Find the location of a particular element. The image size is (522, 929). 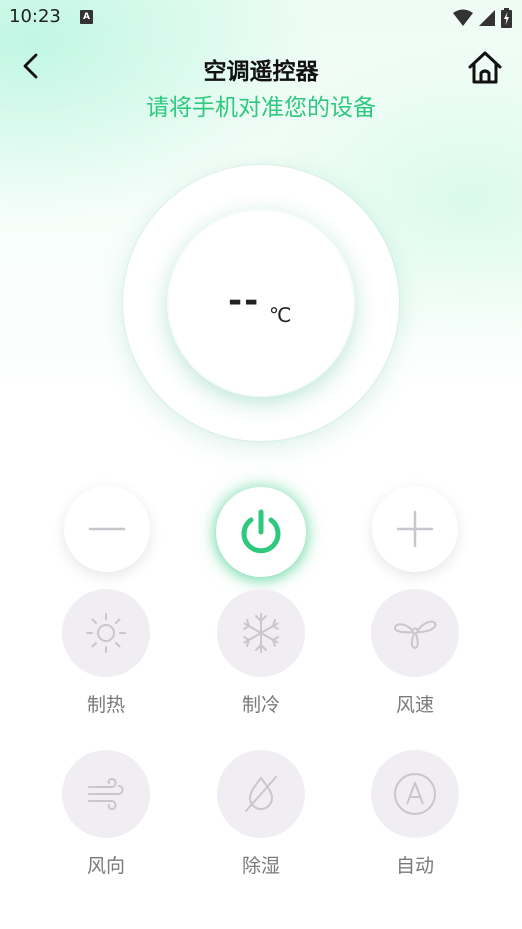

status-time: 10:23 is located at coordinates (35, 16).